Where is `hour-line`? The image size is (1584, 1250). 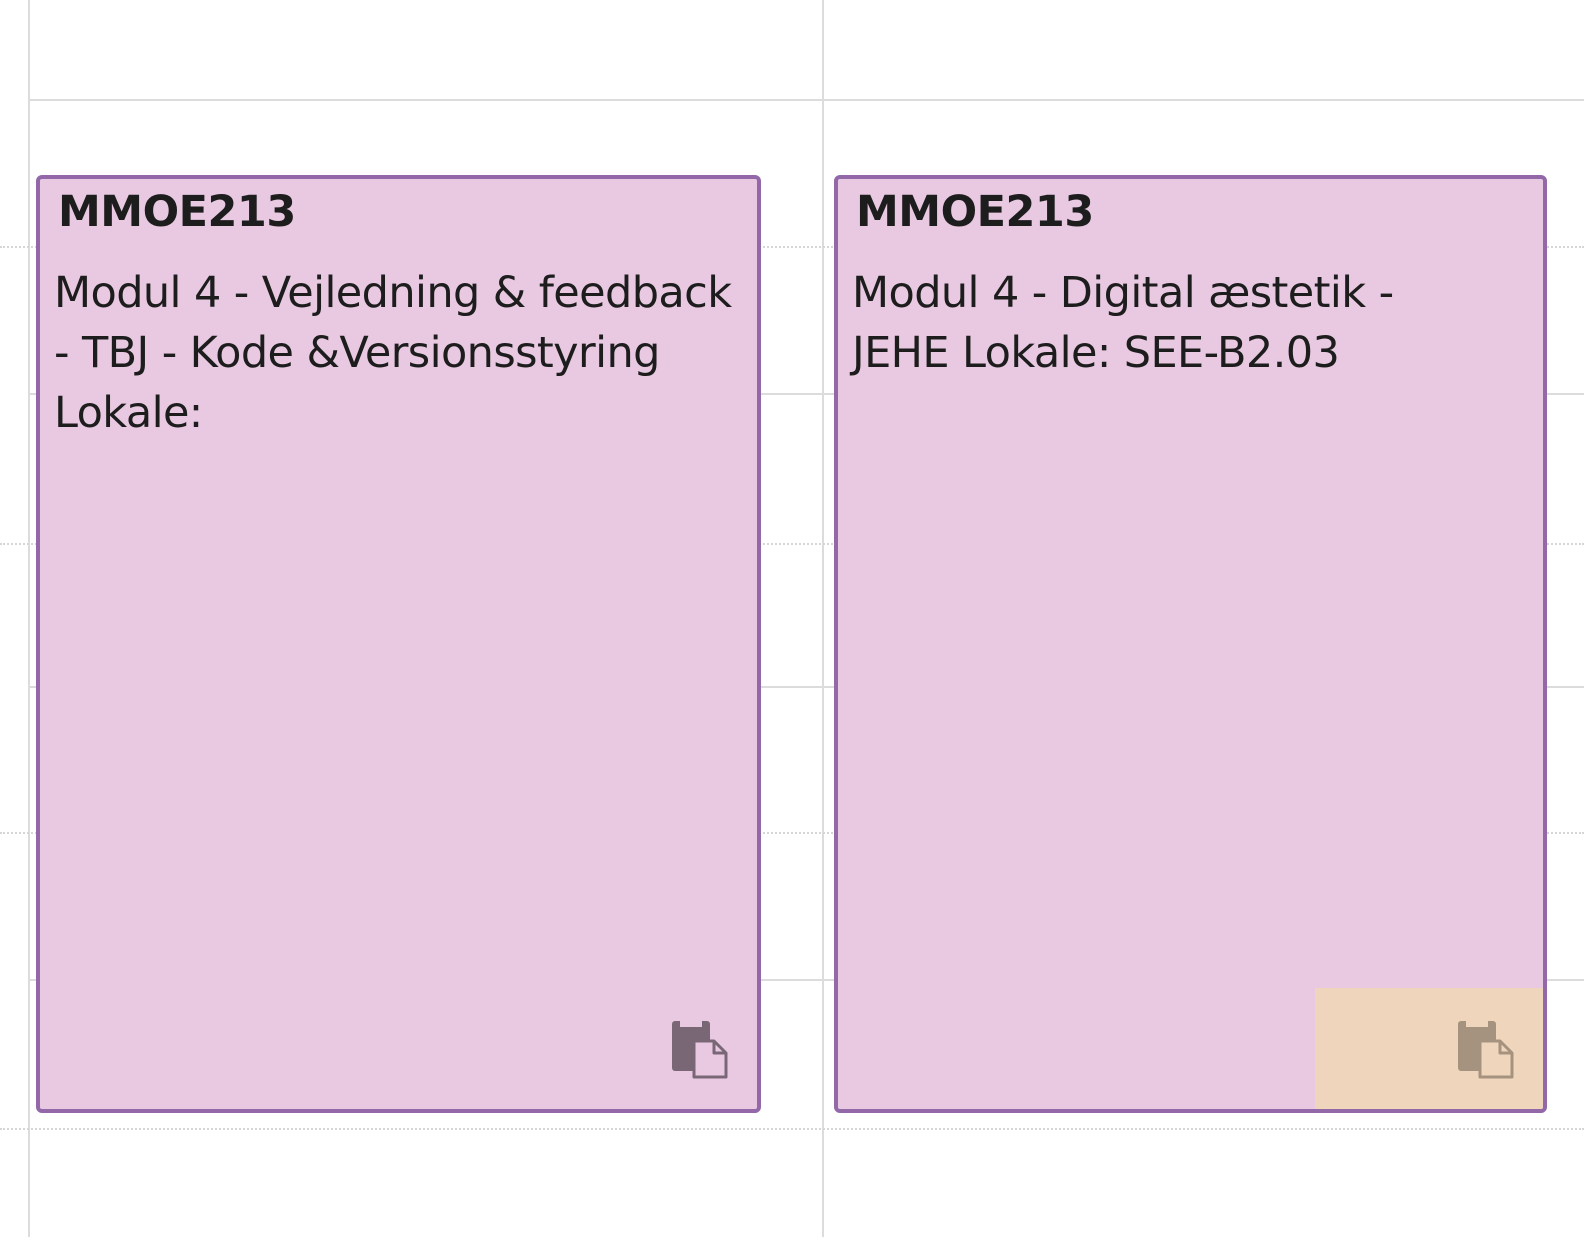
hour-line is located at coordinates (807, 100).